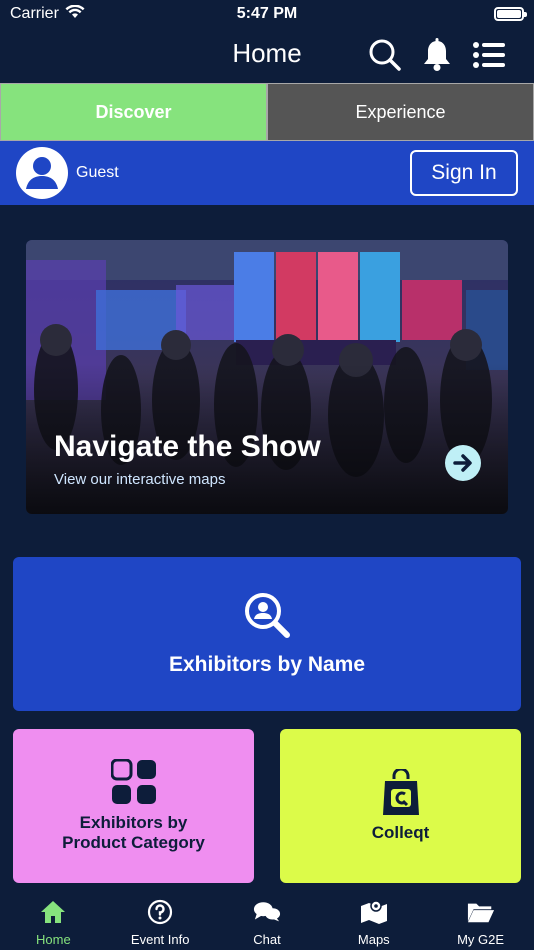 This screenshot has height=950, width=534. I want to click on battery-icon, so click(510, 14).